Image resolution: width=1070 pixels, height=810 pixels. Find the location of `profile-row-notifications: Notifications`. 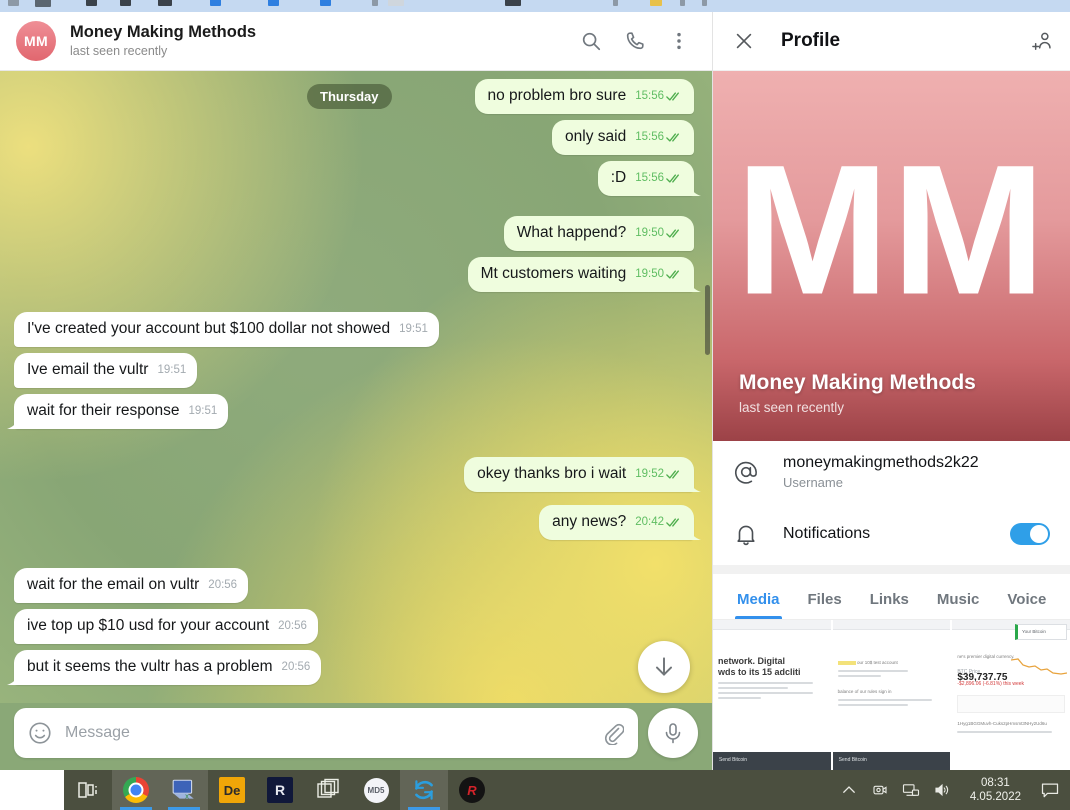

profile-row-notifications: Notifications is located at coordinates (891, 534).